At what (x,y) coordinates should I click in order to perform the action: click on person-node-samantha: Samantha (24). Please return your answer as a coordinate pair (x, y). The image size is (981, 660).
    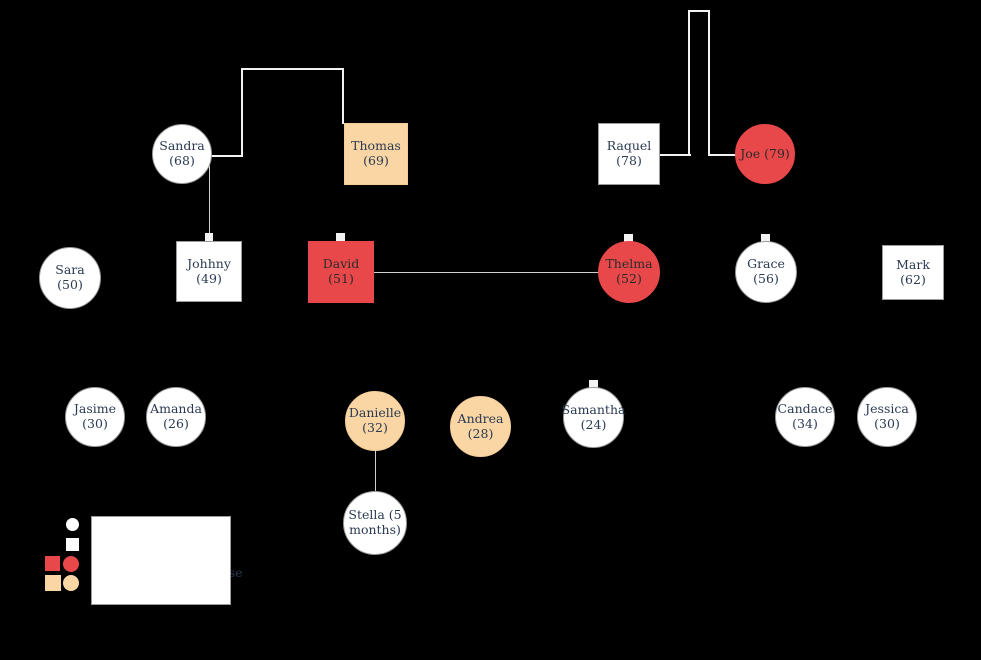
    Looking at the image, I should click on (593, 417).